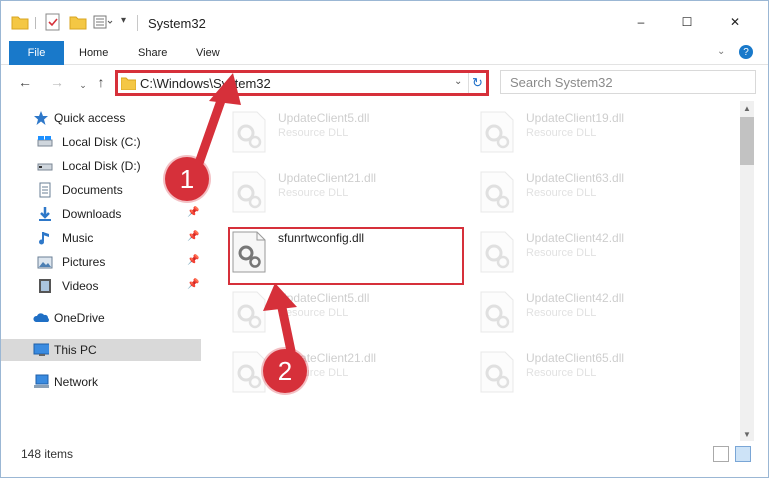  Describe the element at coordinates (743, 454) in the screenshot. I see `large-icons-view-icon` at that location.